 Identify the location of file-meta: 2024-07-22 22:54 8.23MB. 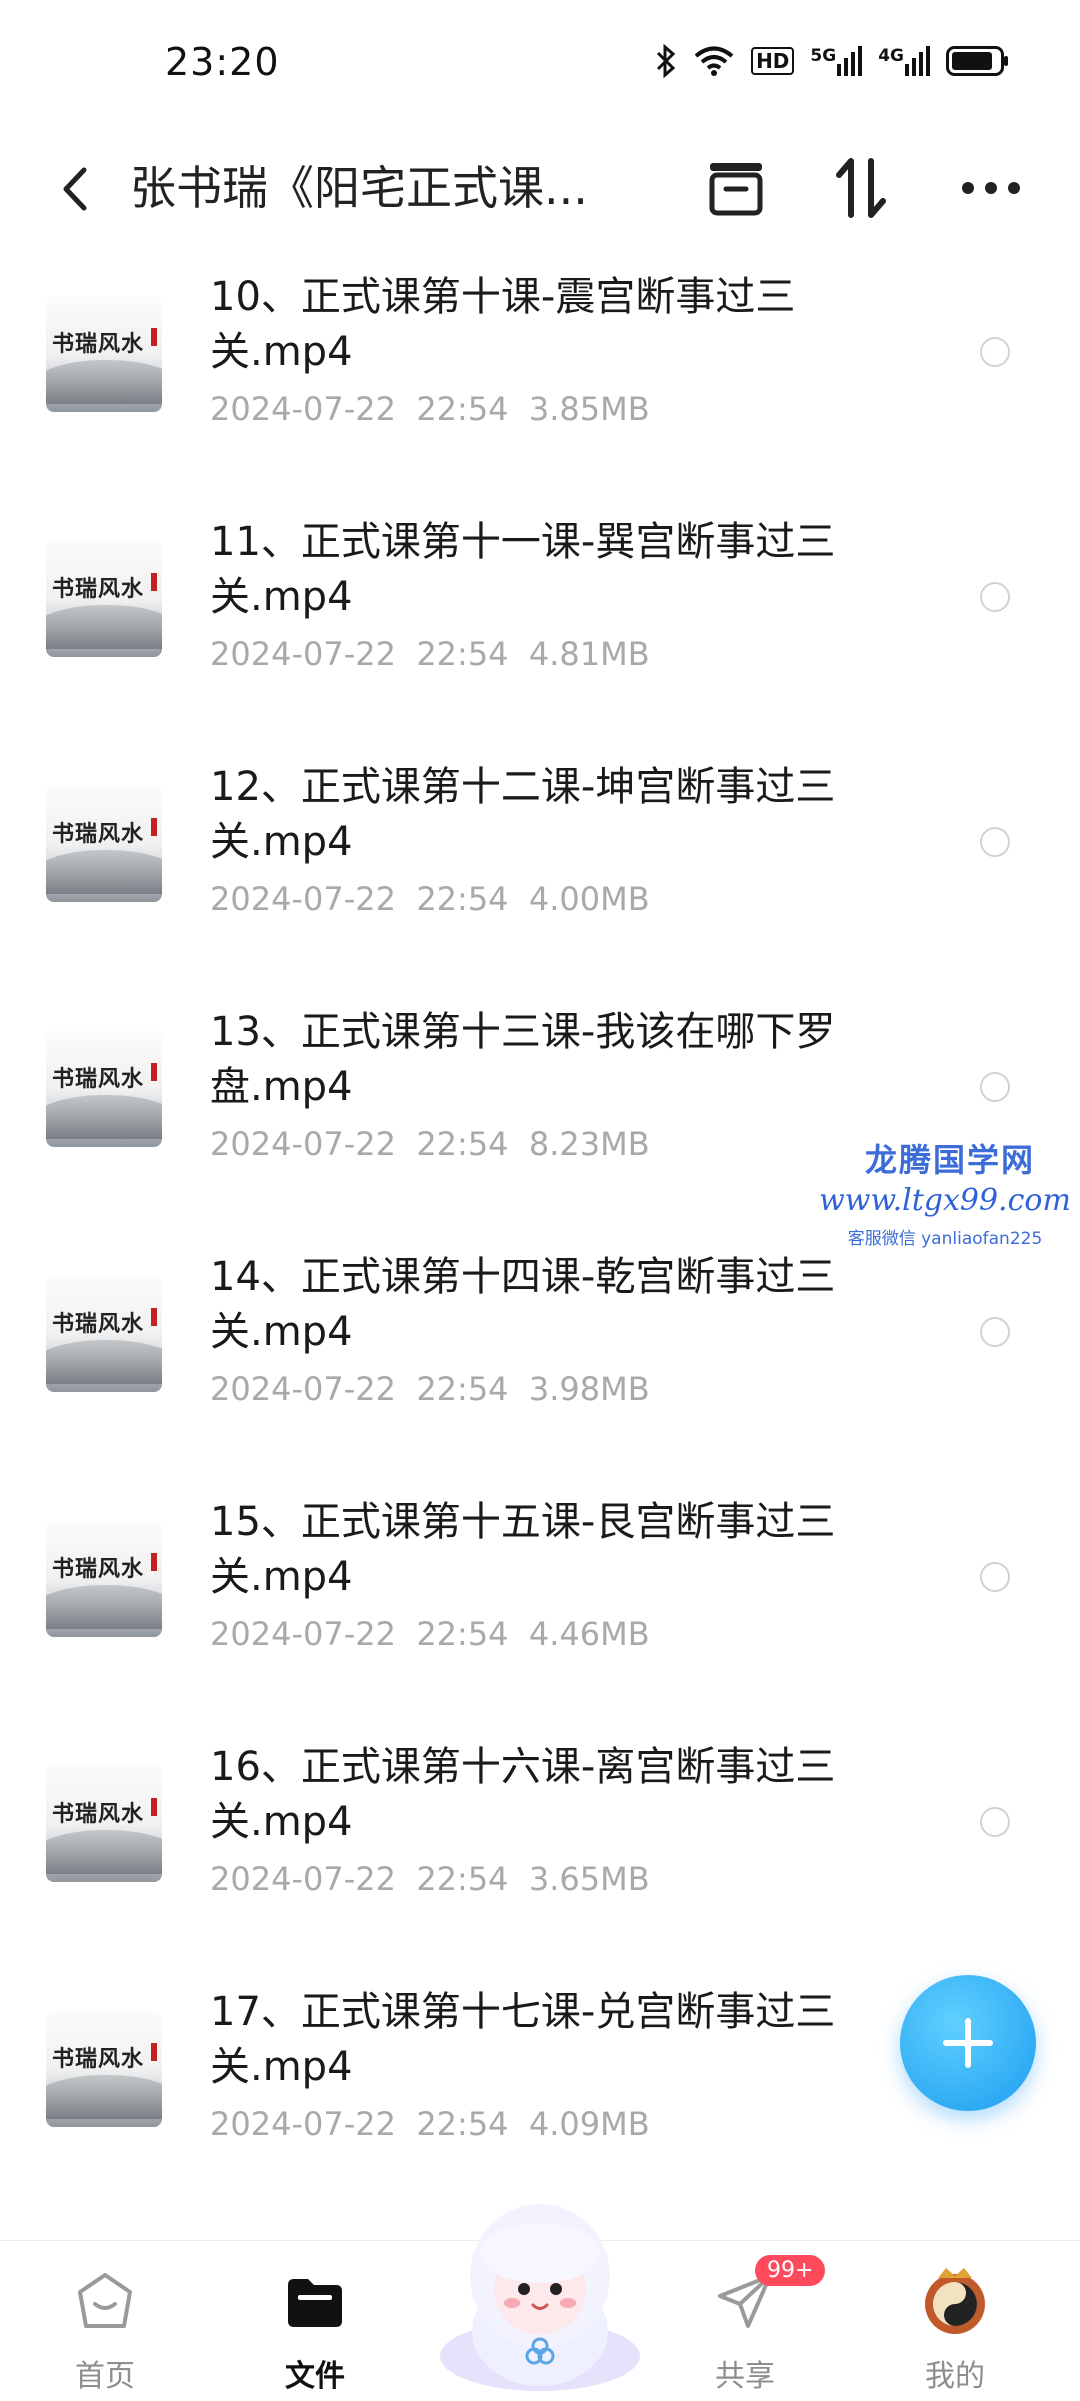
(430, 1144).